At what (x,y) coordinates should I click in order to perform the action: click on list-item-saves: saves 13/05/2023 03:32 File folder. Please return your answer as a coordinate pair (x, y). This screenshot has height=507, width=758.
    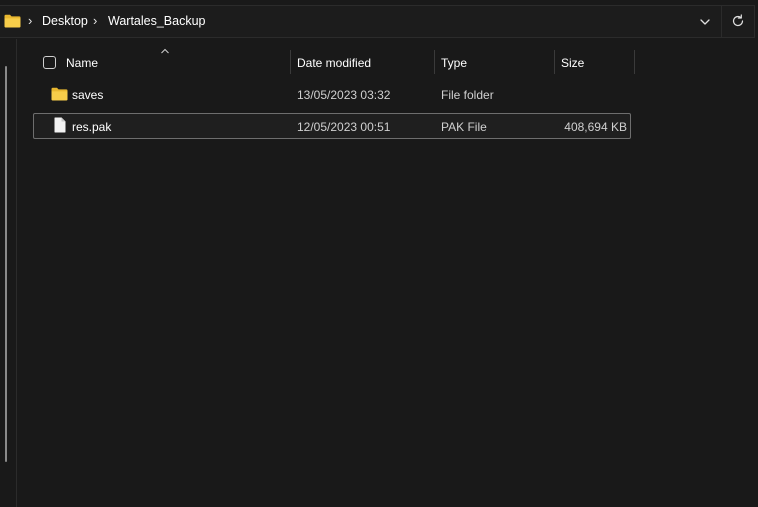
    Looking at the image, I should click on (332, 95).